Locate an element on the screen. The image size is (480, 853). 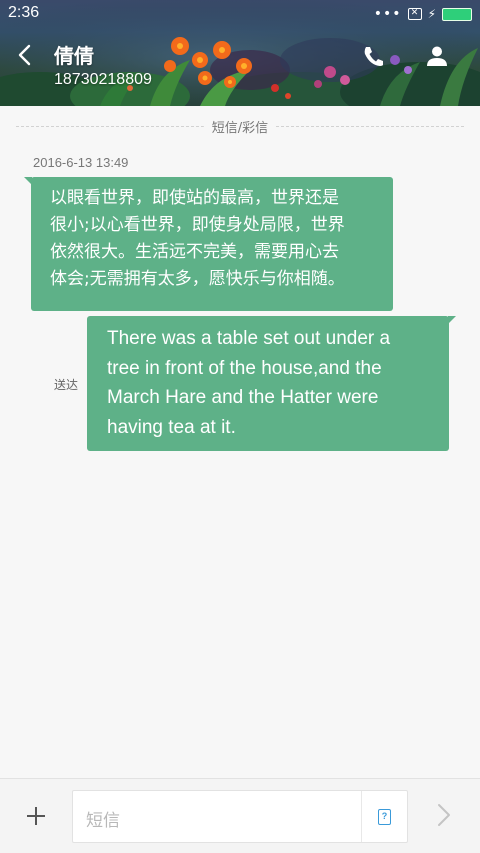
message-input-placeholder: 短信 is located at coordinates (103, 821).